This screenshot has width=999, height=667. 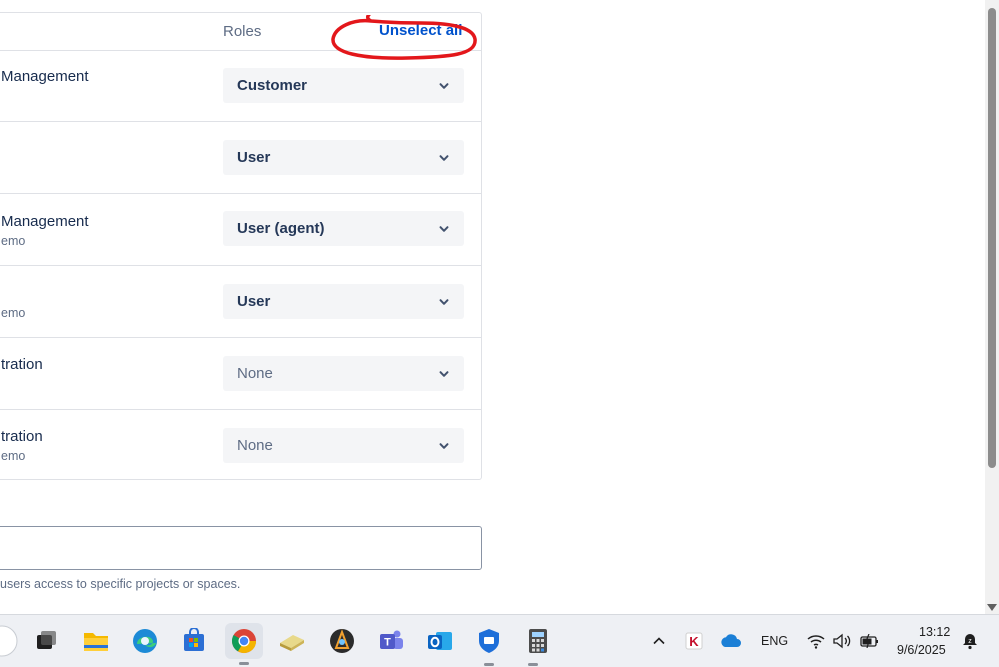 I want to click on windows-taskbar: T K ENG 13:12 9/6/2025 z, so click(x=499, y=640).